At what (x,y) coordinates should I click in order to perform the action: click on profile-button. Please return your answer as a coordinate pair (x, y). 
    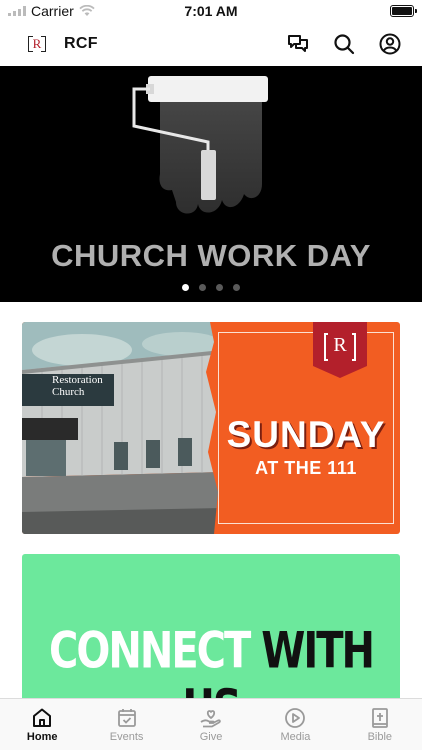
    Looking at the image, I should click on (390, 44).